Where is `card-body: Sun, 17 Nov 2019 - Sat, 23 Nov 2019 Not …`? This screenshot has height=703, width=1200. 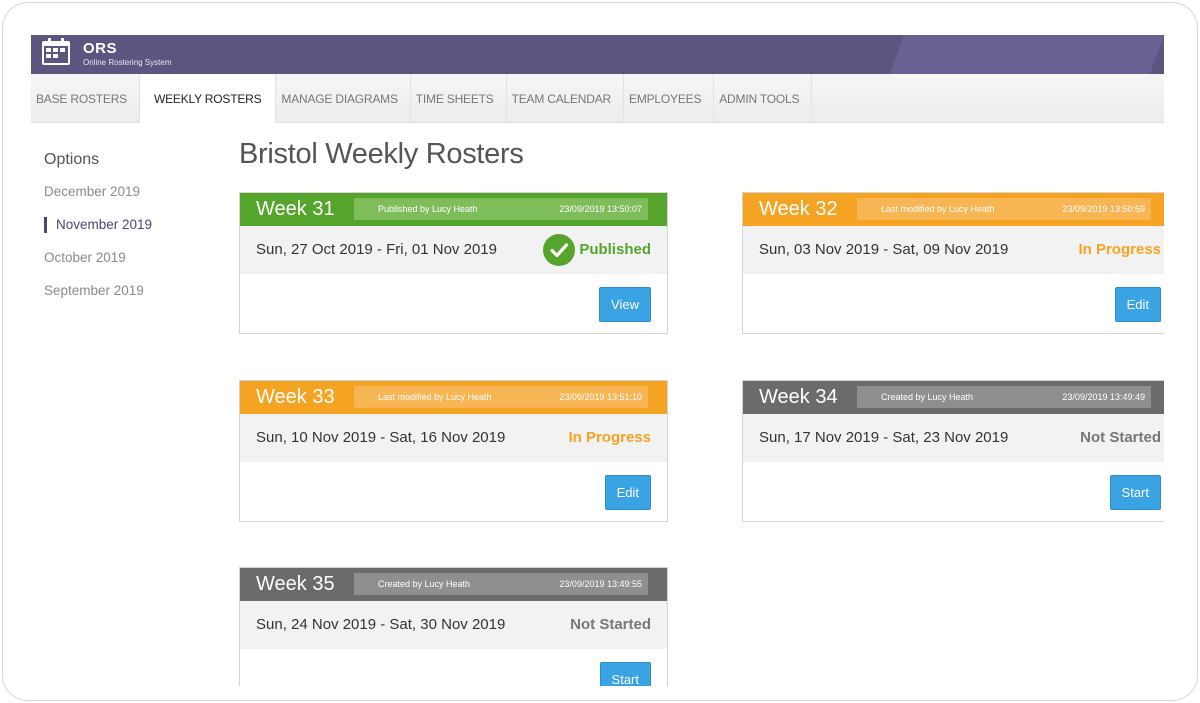
card-body: Sun, 17 Nov 2019 - Sat, 23 Nov 2019 Not … is located at coordinates (953, 438).